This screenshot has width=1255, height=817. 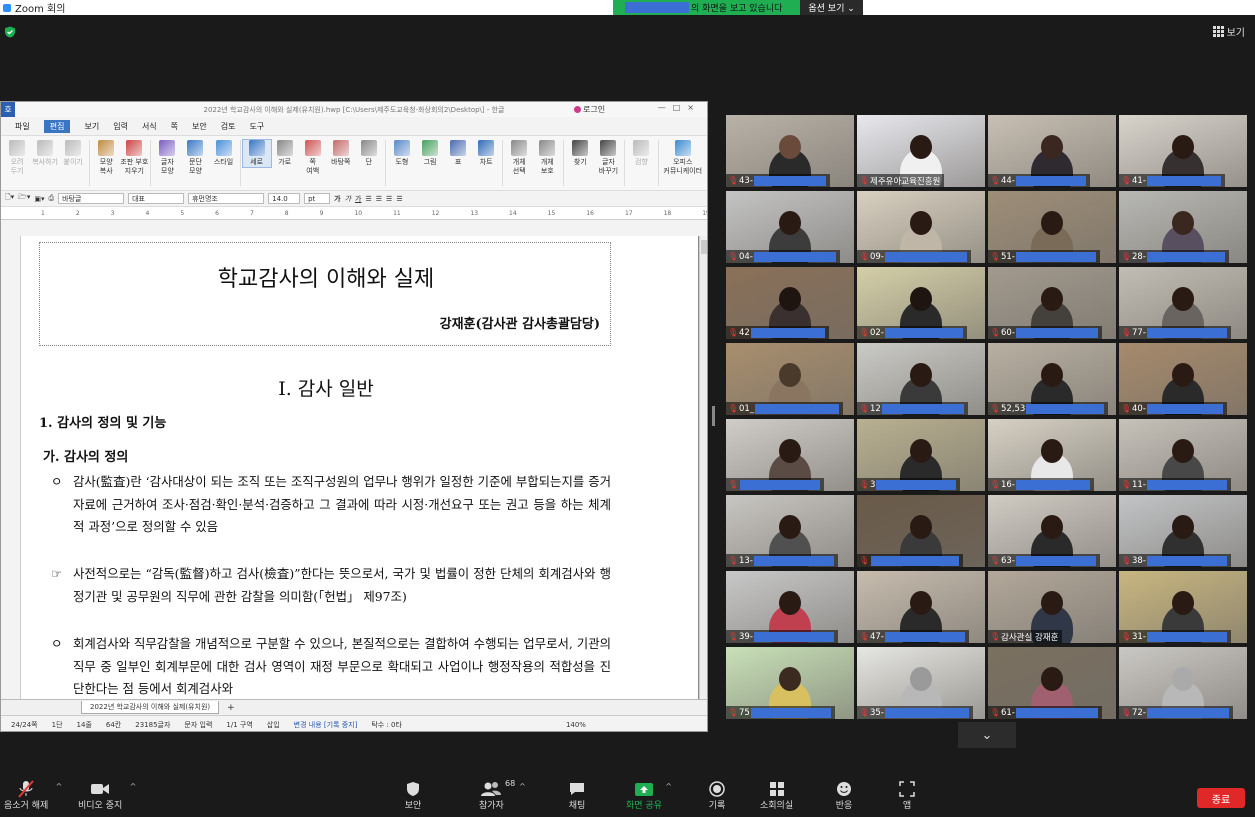 What do you see at coordinates (379, 199) in the screenshot?
I see `align-center-icon: ☰` at bounding box center [379, 199].